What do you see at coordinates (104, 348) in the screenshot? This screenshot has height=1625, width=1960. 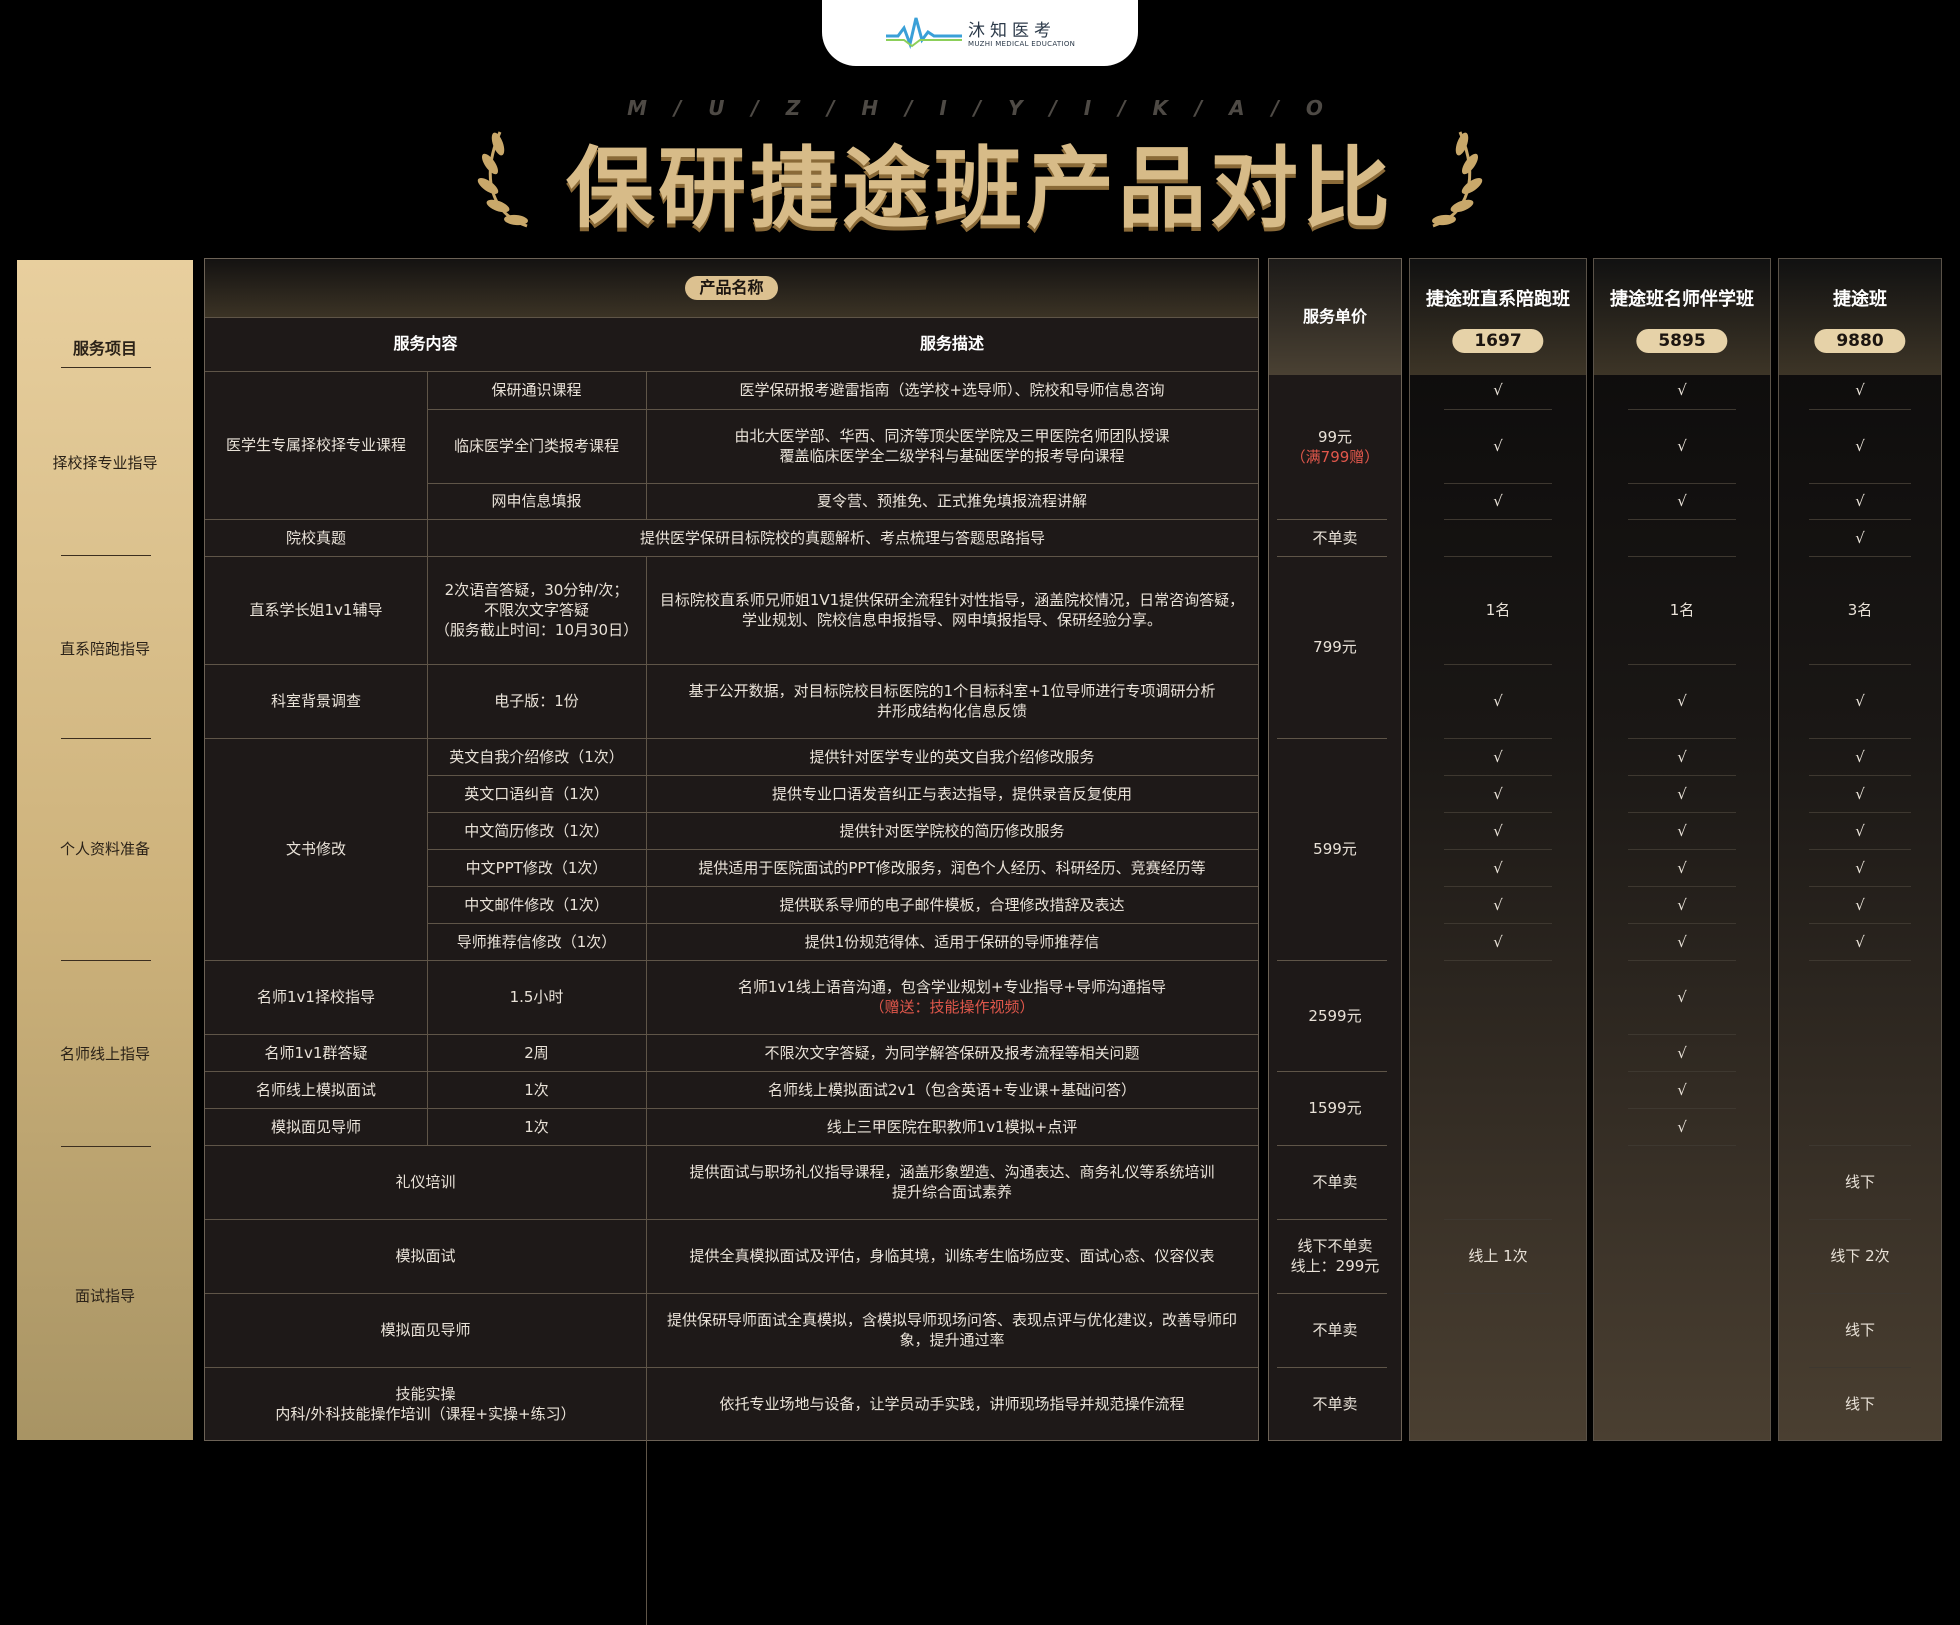 I see `service-column-header: 服务项目` at bounding box center [104, 348].